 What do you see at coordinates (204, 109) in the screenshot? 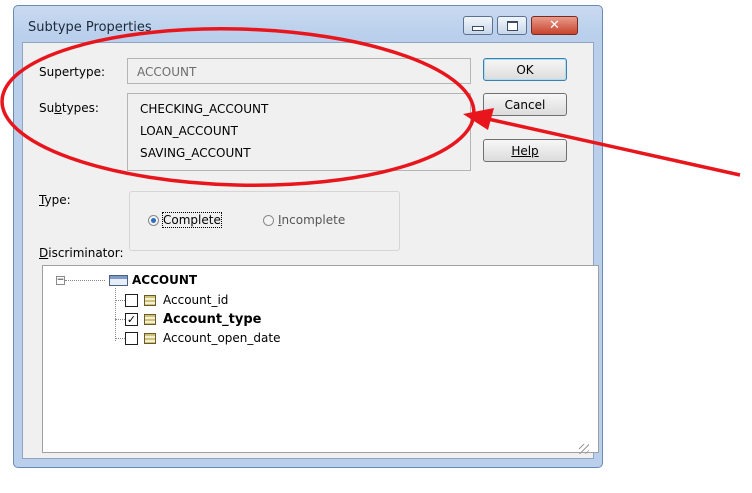
I see `subtype-item: CHECKING_ACCOUNT` at bounding box center [204, 109].